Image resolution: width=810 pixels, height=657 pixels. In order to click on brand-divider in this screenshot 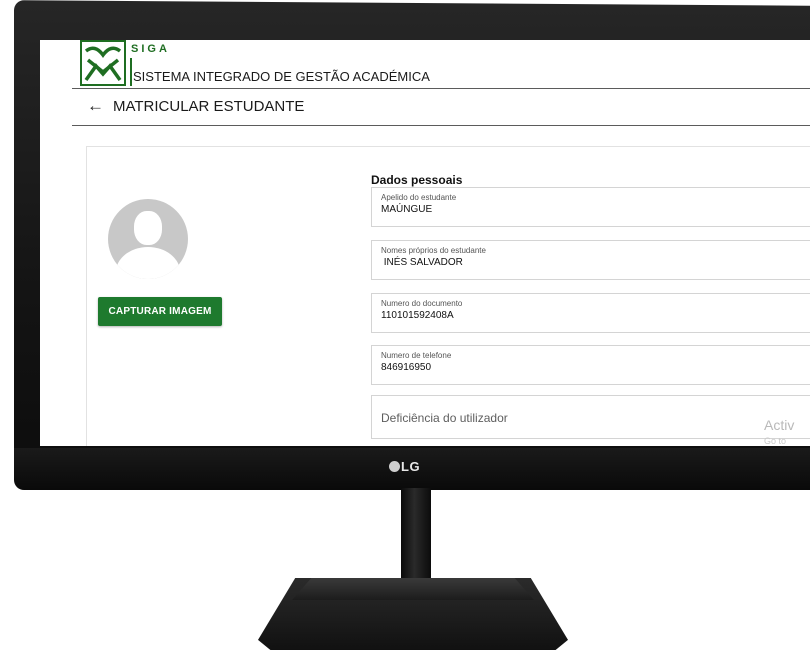, I will do `click(131, 72)`.